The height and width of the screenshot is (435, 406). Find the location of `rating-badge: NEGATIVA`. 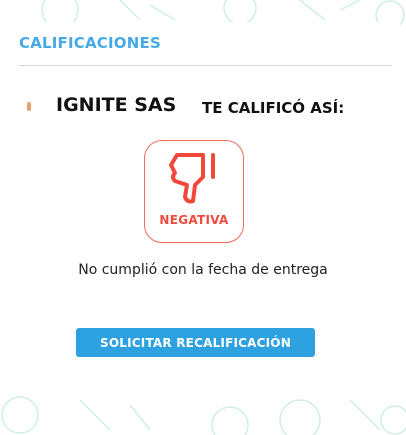

rating-badge: NEGATIVA is located at coordinates (194, 191).